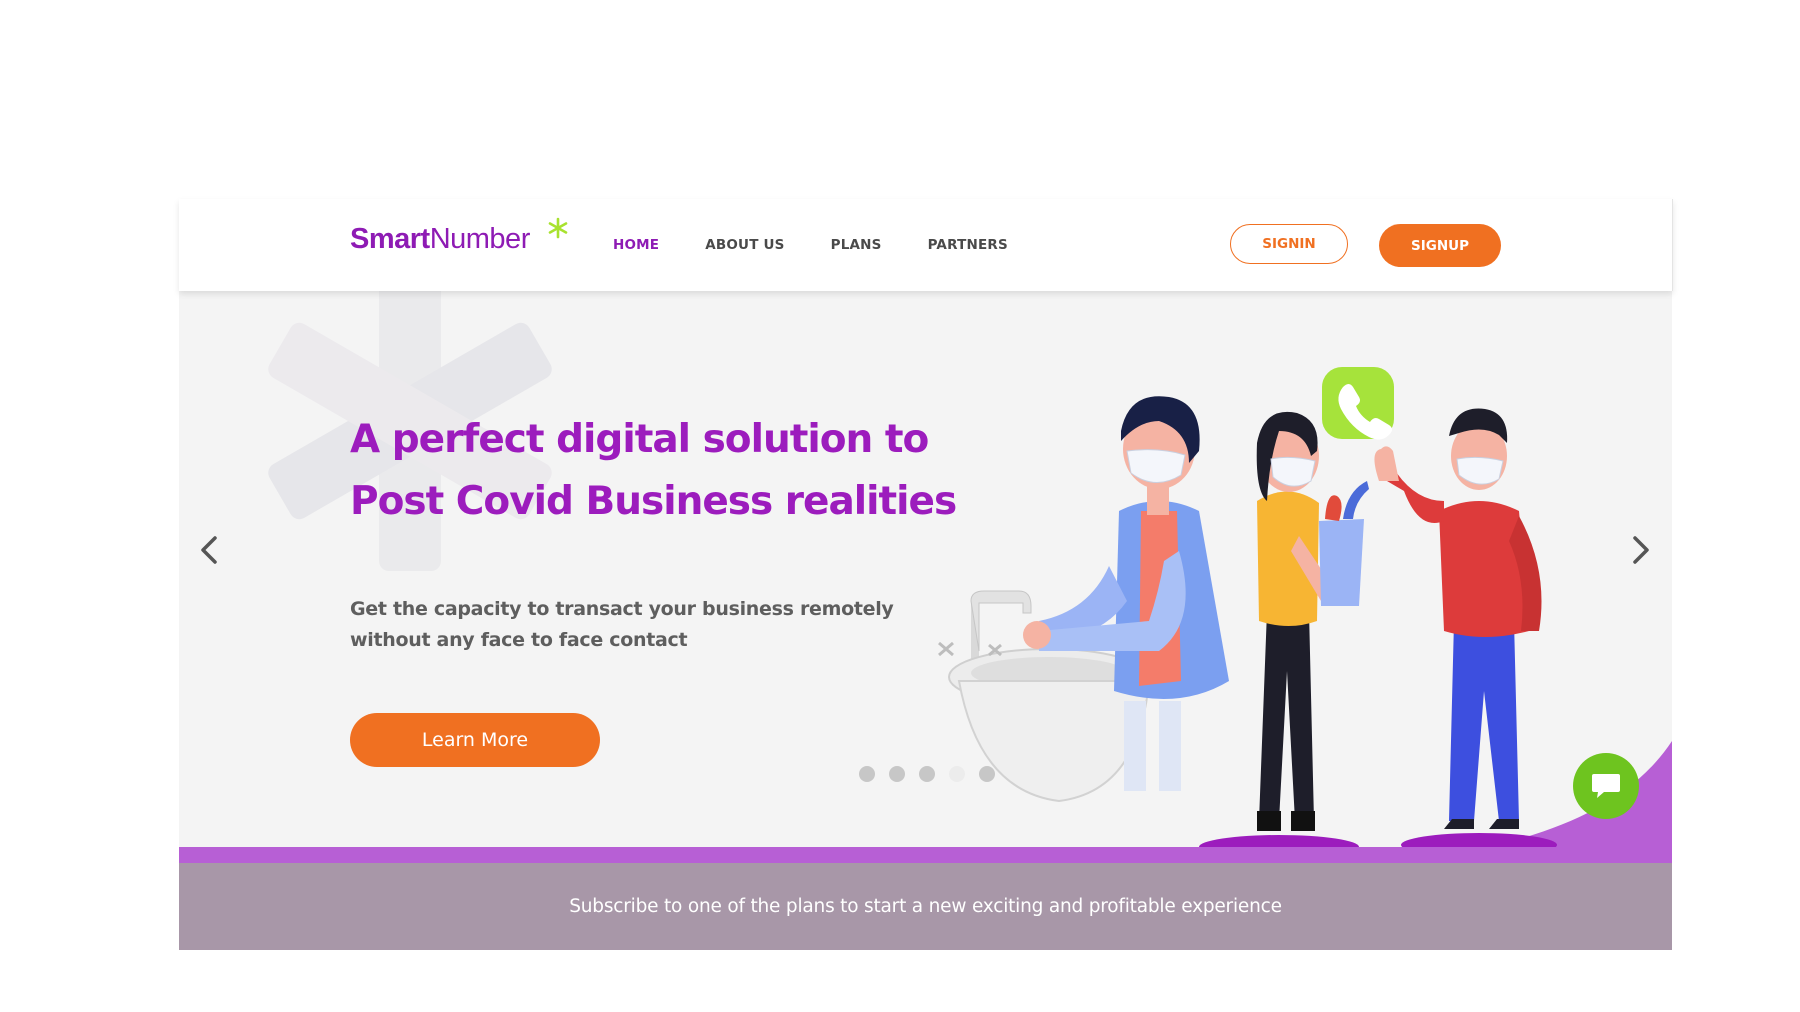 The height and width of the screenshot is (1012, 1800). I want to click on nav-about-us: ABOUT US, so click(744, 245).